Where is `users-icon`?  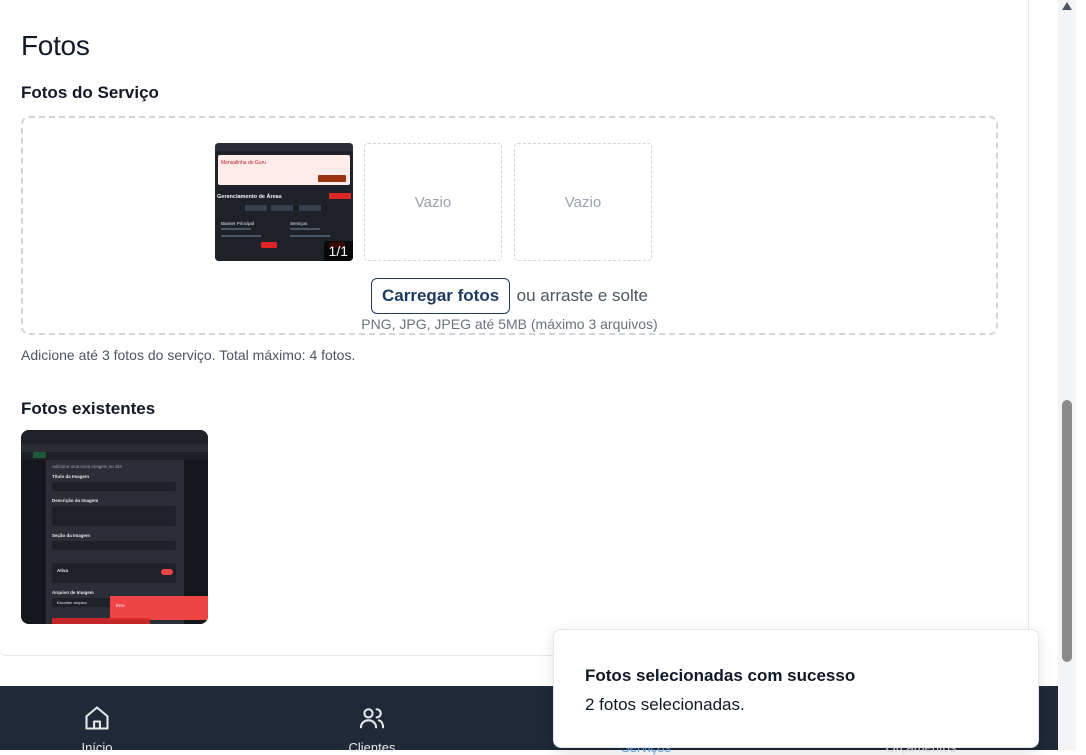 users-icon is located at coordinates (372, 718).